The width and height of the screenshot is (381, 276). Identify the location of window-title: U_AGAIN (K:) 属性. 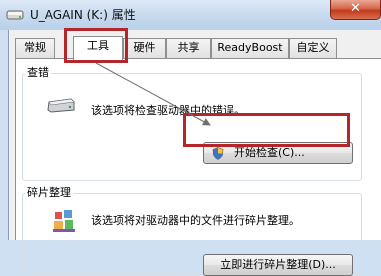
(83, 15).